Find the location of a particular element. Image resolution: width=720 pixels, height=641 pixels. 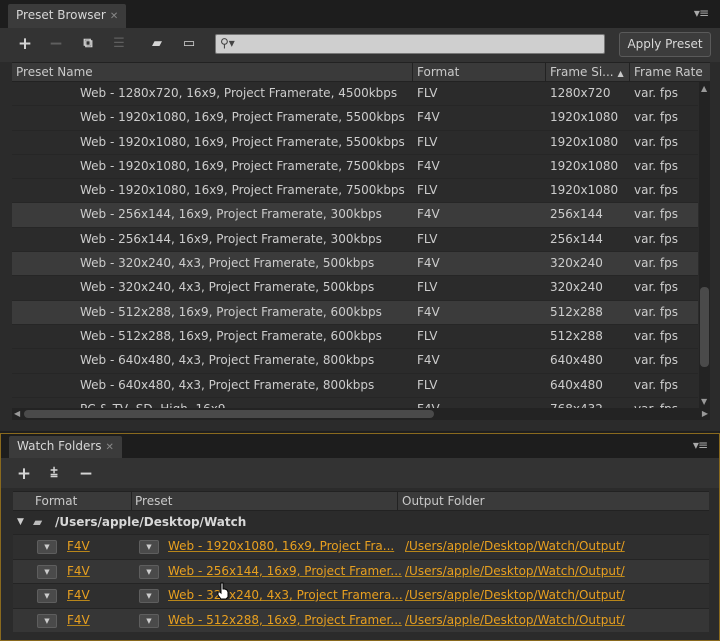

cell-frame-size: 256x144 is located at coordinates (576, 238).